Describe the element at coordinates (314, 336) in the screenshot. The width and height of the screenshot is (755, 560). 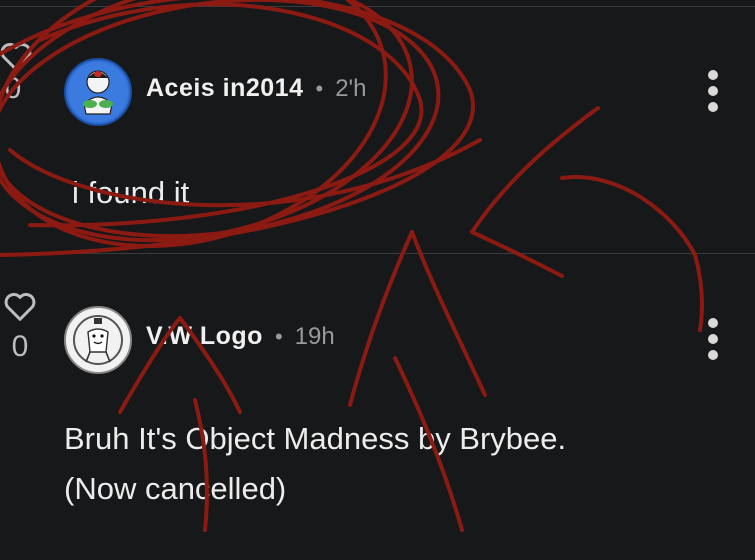
I see `timestamp: 19h` at that location.